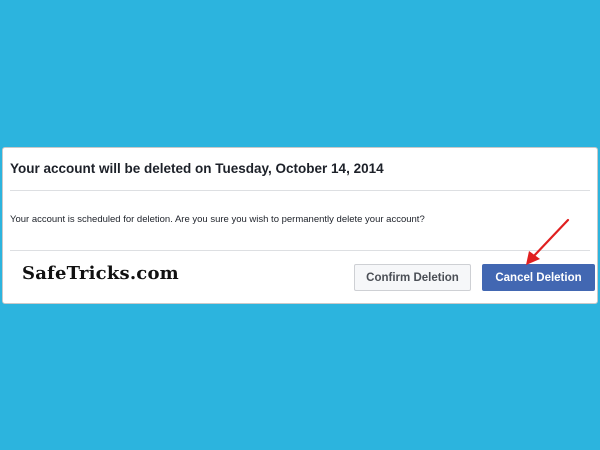 This screenshot has width=600, height=450. I want to click on cancel-deletion-button: Cancel Deletion, so click(538, 277).